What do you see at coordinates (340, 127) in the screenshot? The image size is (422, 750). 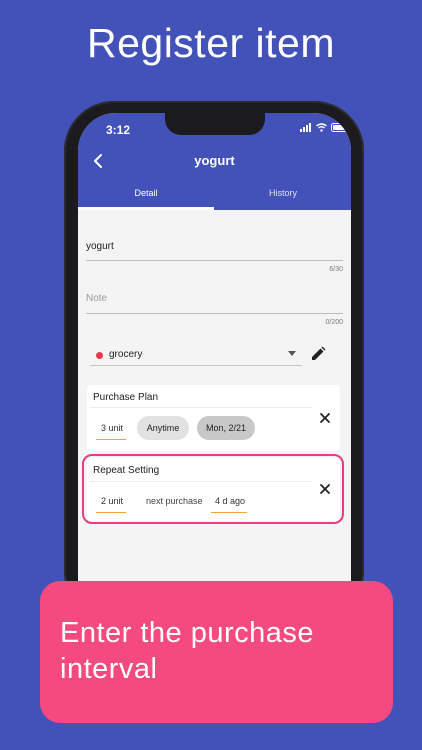 I see `battery-icon` at bounding box center [340, 127].